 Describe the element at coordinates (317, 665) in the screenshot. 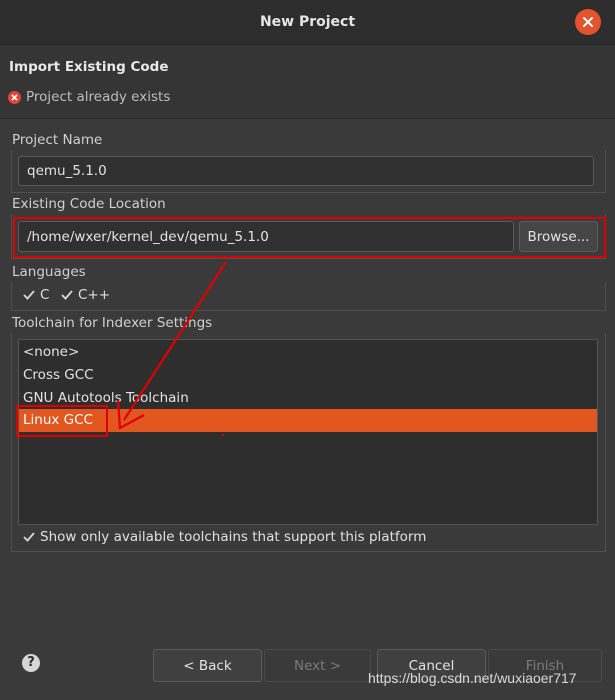

I see `next-button: Next >` at that location.